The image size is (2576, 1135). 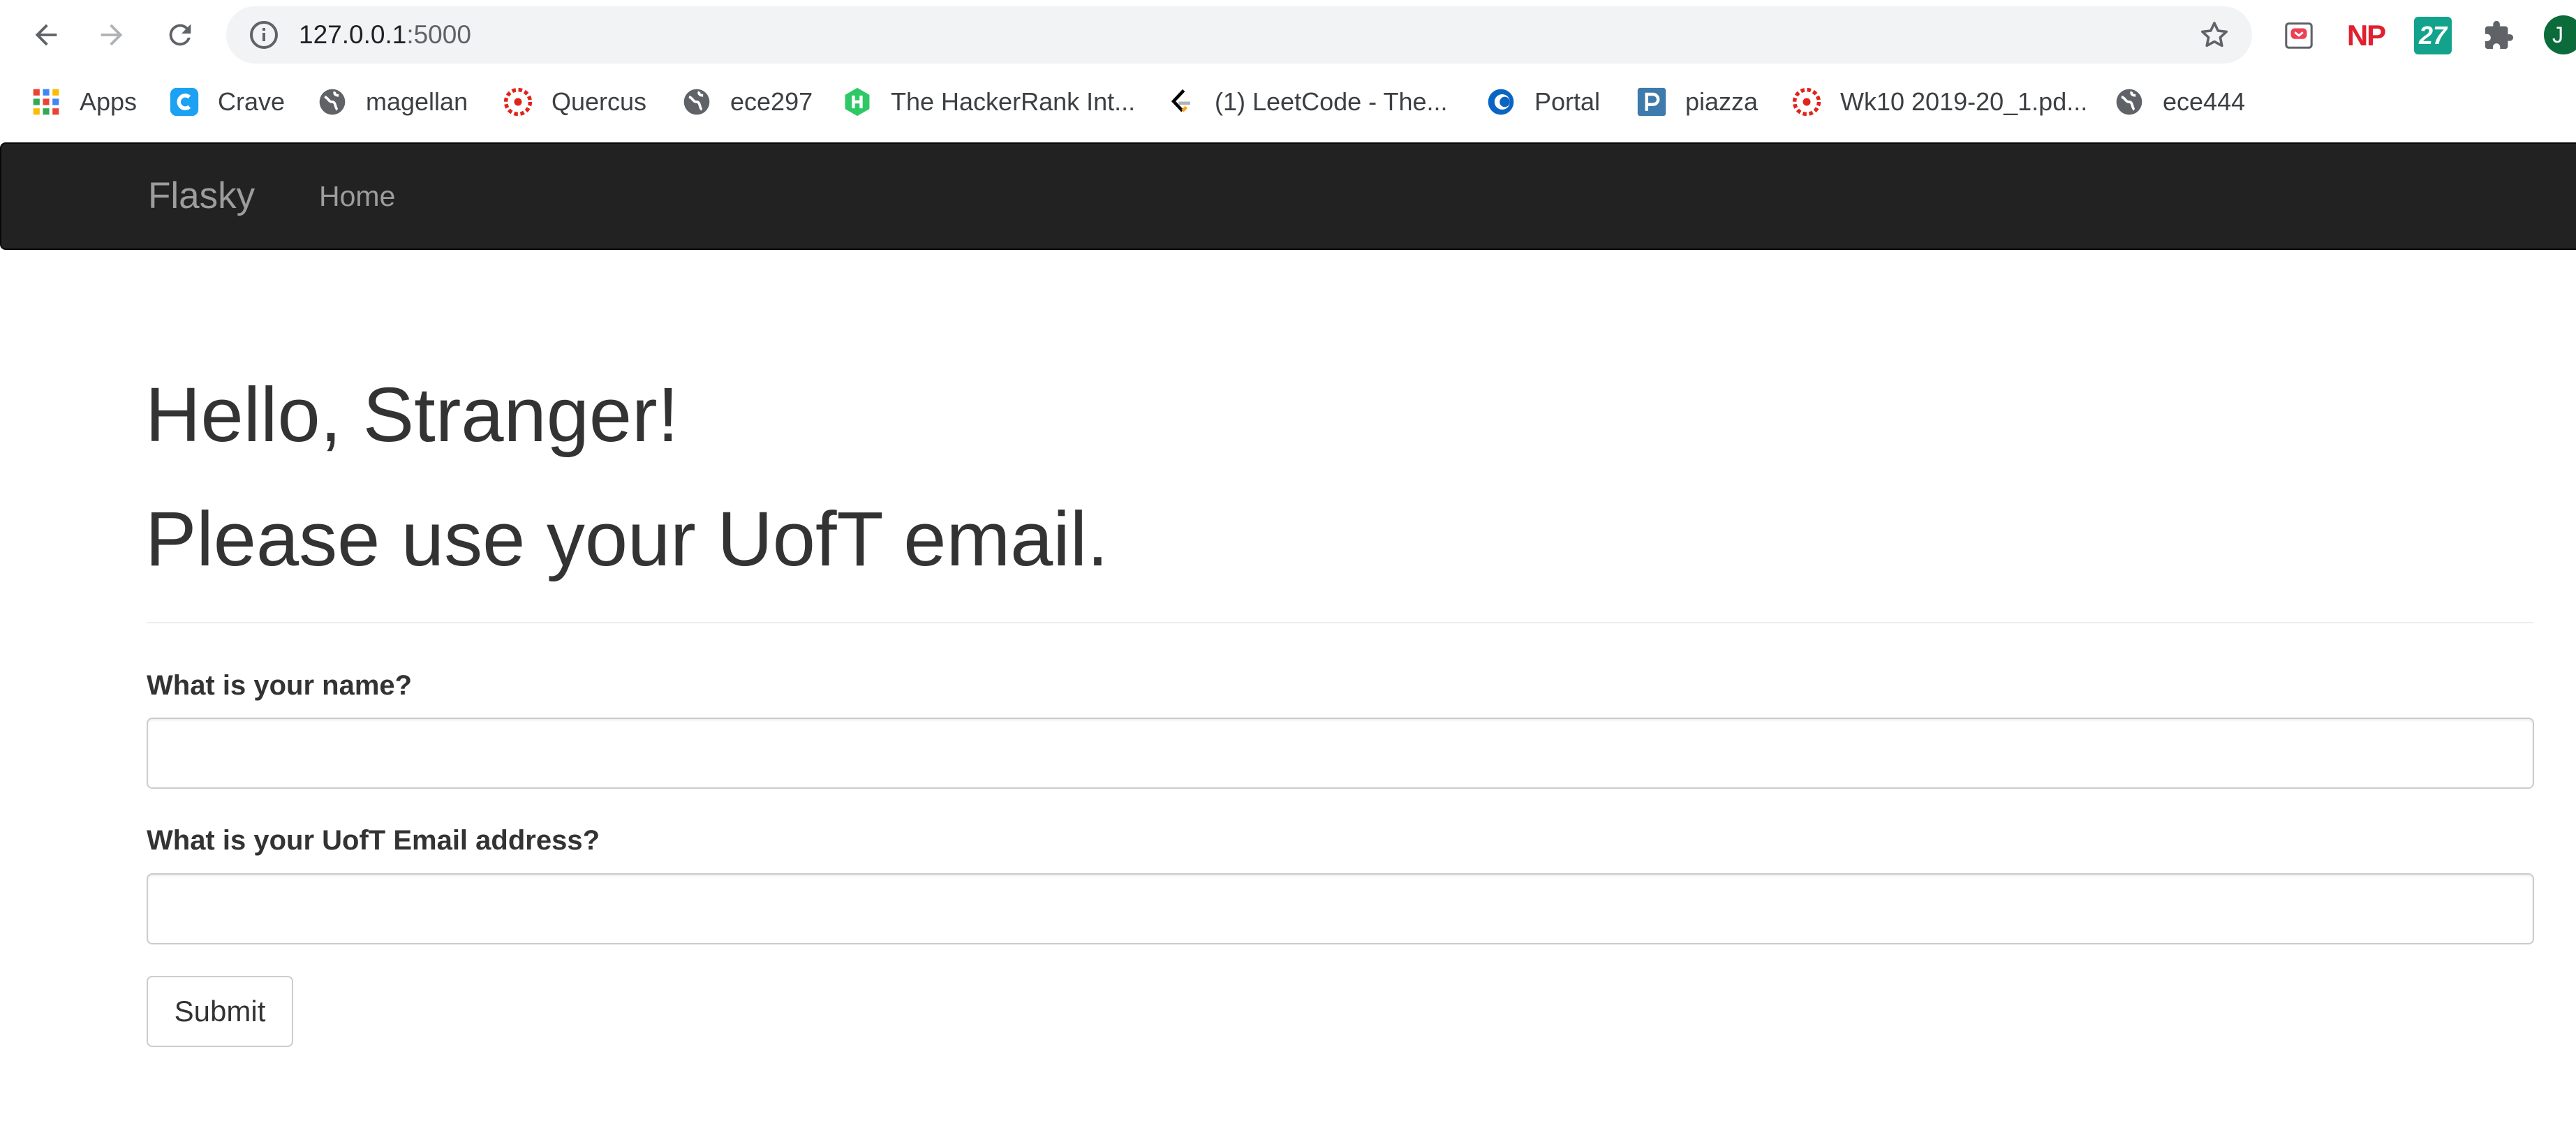 I want to click on email-input, so click(x=1340, y=908).